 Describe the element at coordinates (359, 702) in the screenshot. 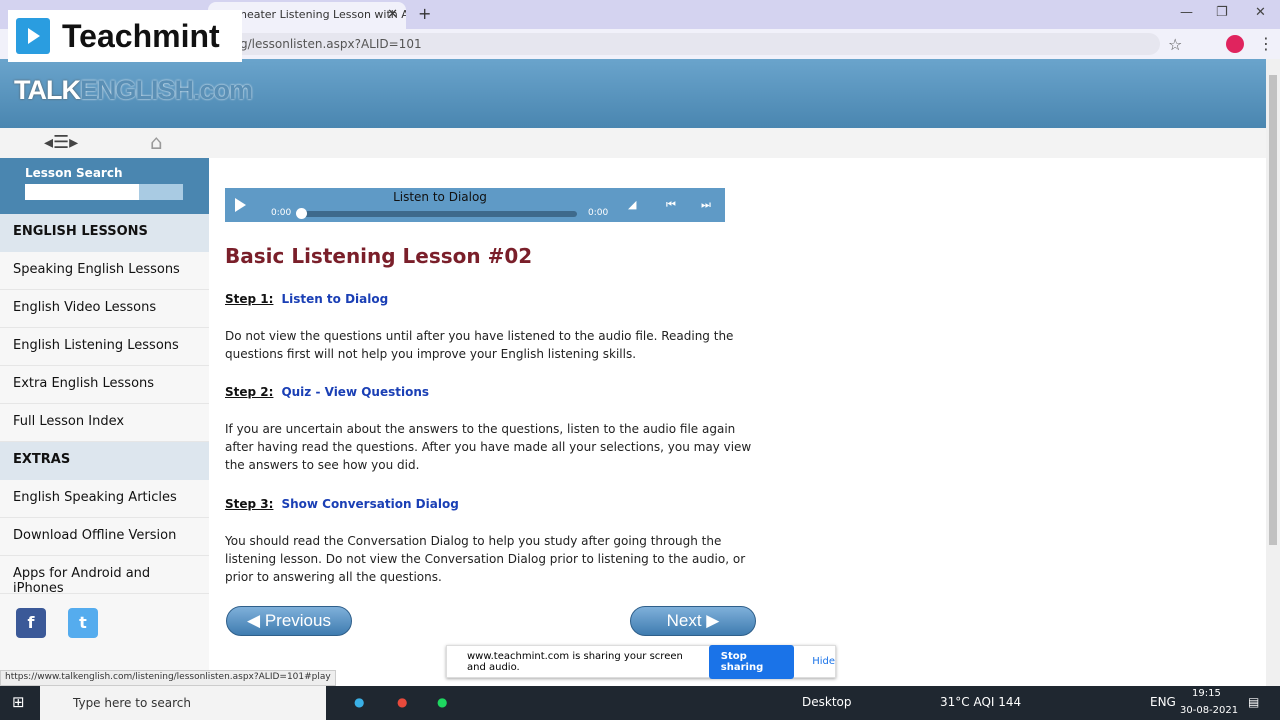

I see `edge-icon: ●` at that location.